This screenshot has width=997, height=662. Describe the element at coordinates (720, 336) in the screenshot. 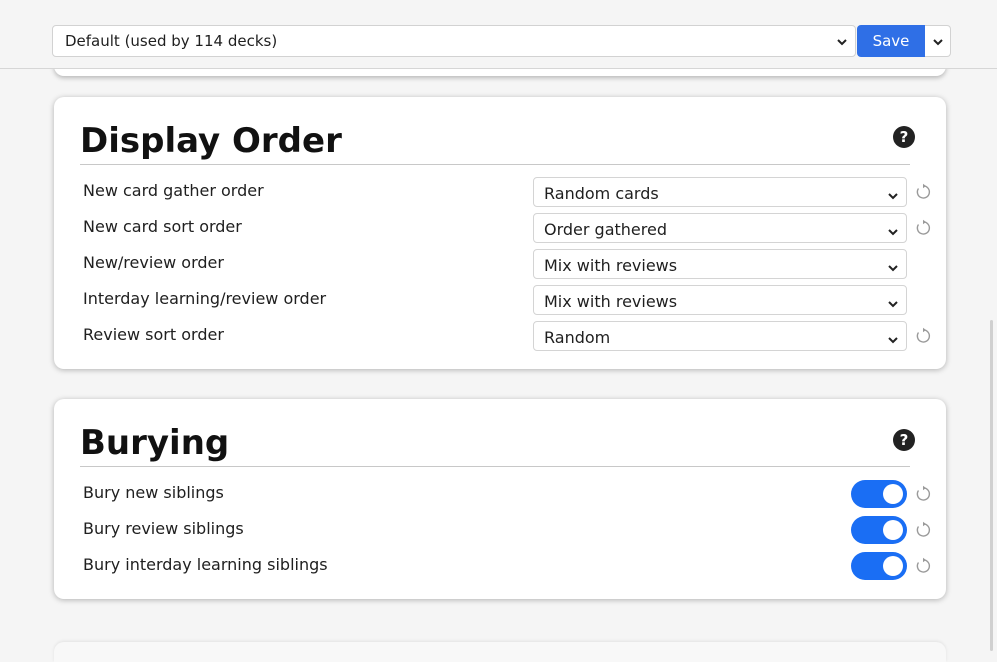

I see `setting-select: Random` at that location.